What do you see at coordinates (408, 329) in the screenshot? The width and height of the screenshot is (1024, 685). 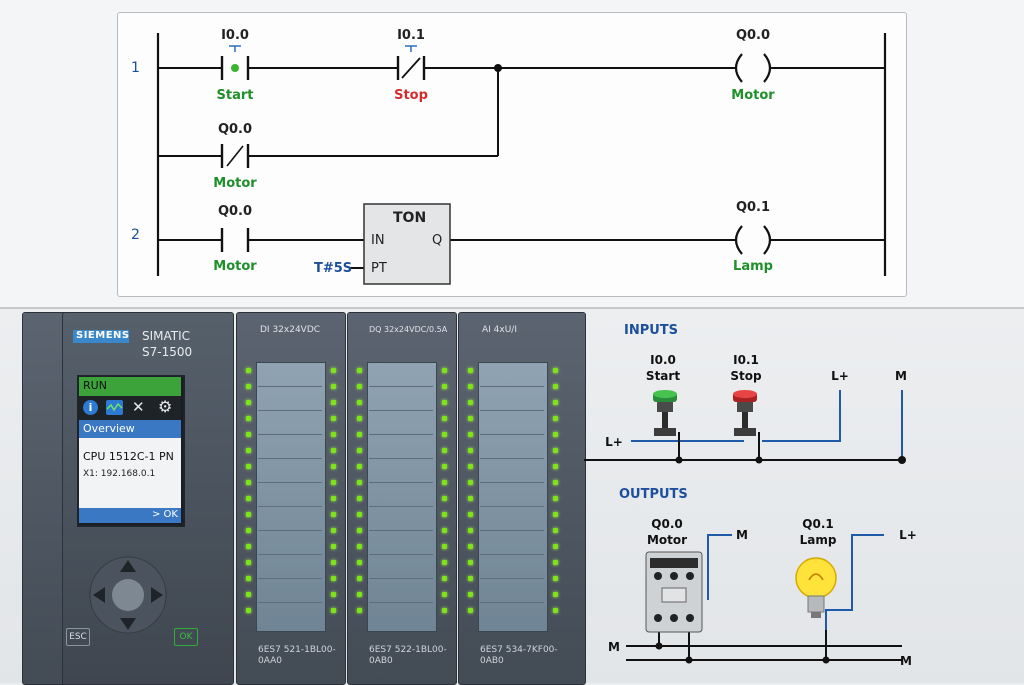 I see `module-dq-header: DQ 32x24VDC/0.5A` at bounding box center [408, 329].